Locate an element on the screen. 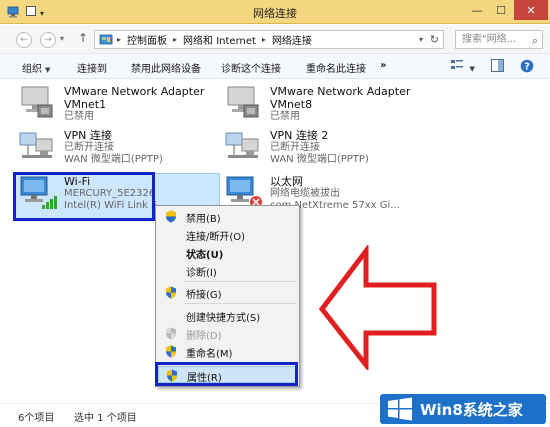 The image size is (550, 427). preview-pane-icon is located at coordinates (497, 65).